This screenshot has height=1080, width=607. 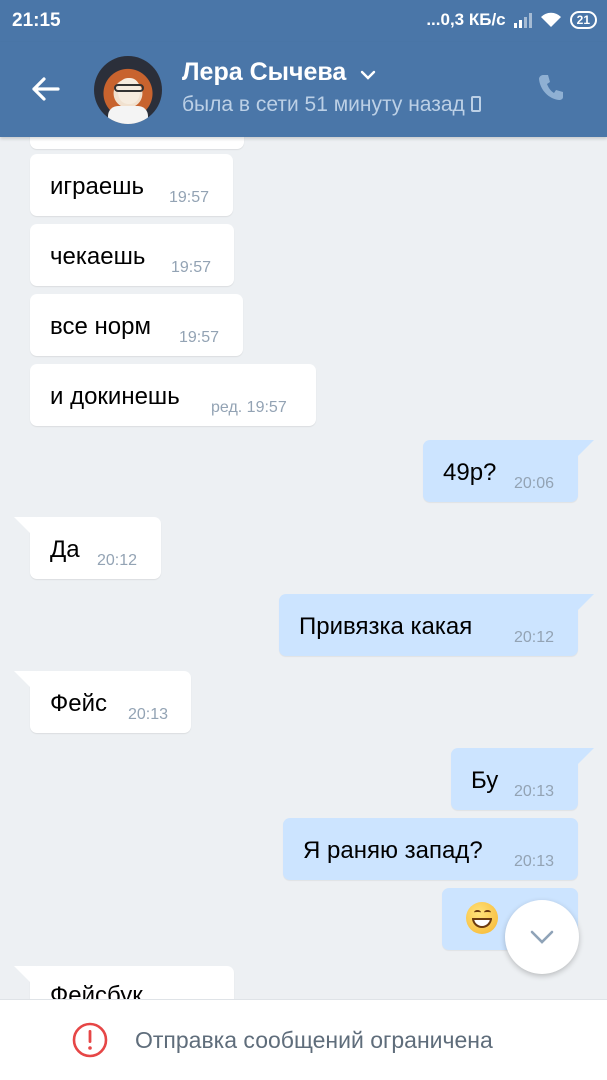 I want to click on scroll-to-bottom-button, so click(x=542, y=937).